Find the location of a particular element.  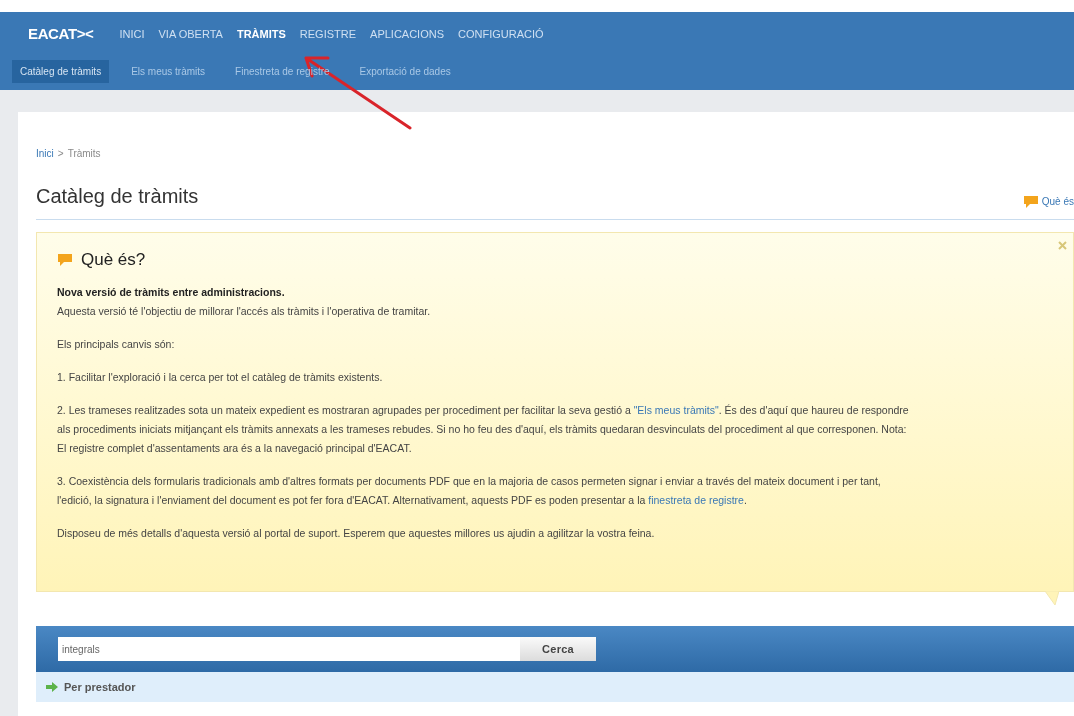

speech-icon is located at coordinates (65, 259).